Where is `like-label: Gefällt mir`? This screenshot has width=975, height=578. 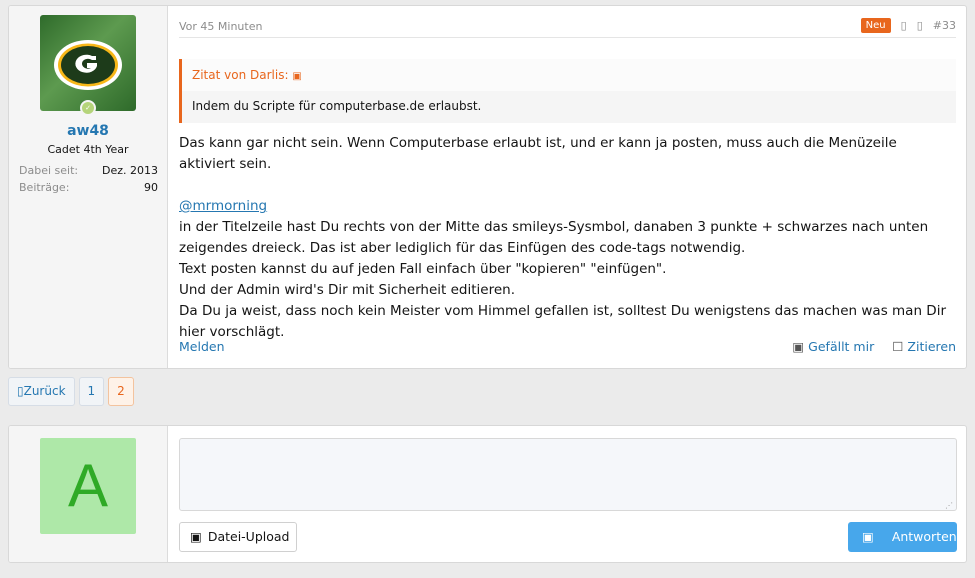
like-label: Gefällt mir is located at coordinates (841, 346).